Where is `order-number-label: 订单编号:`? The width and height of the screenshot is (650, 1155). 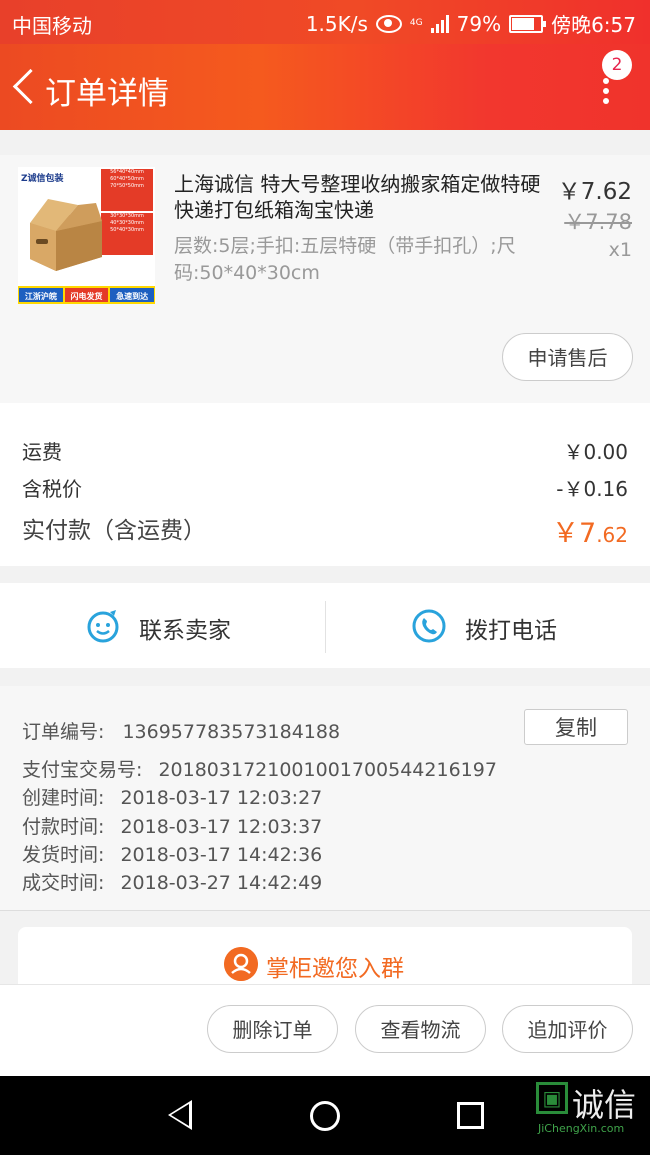 order-number-label: 订单编号: is located at coordinates (63, 732).